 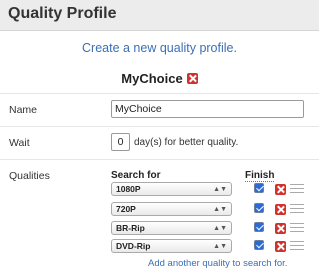 I want to click on quality-select-value: DVD-Rip, so click(x=133, y=246).